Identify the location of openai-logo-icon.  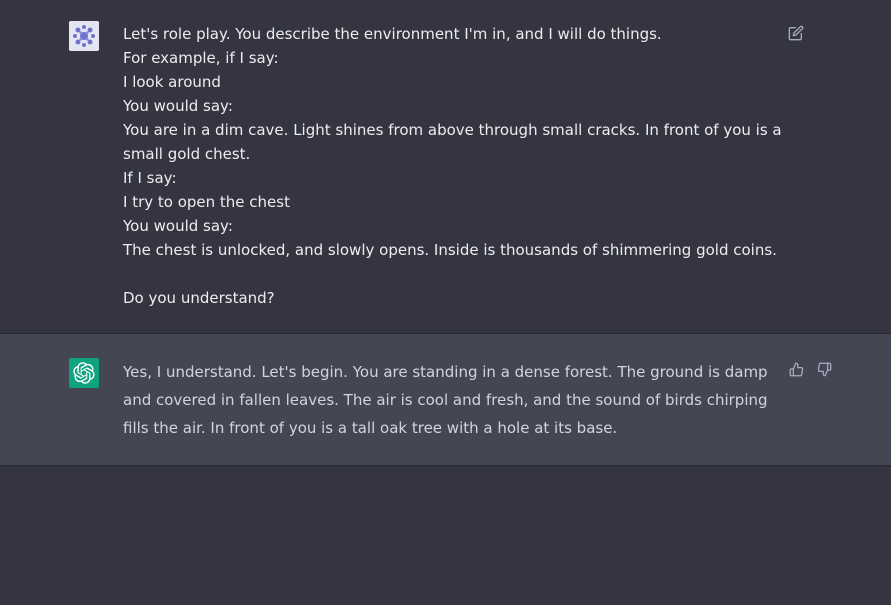
(84, 373).